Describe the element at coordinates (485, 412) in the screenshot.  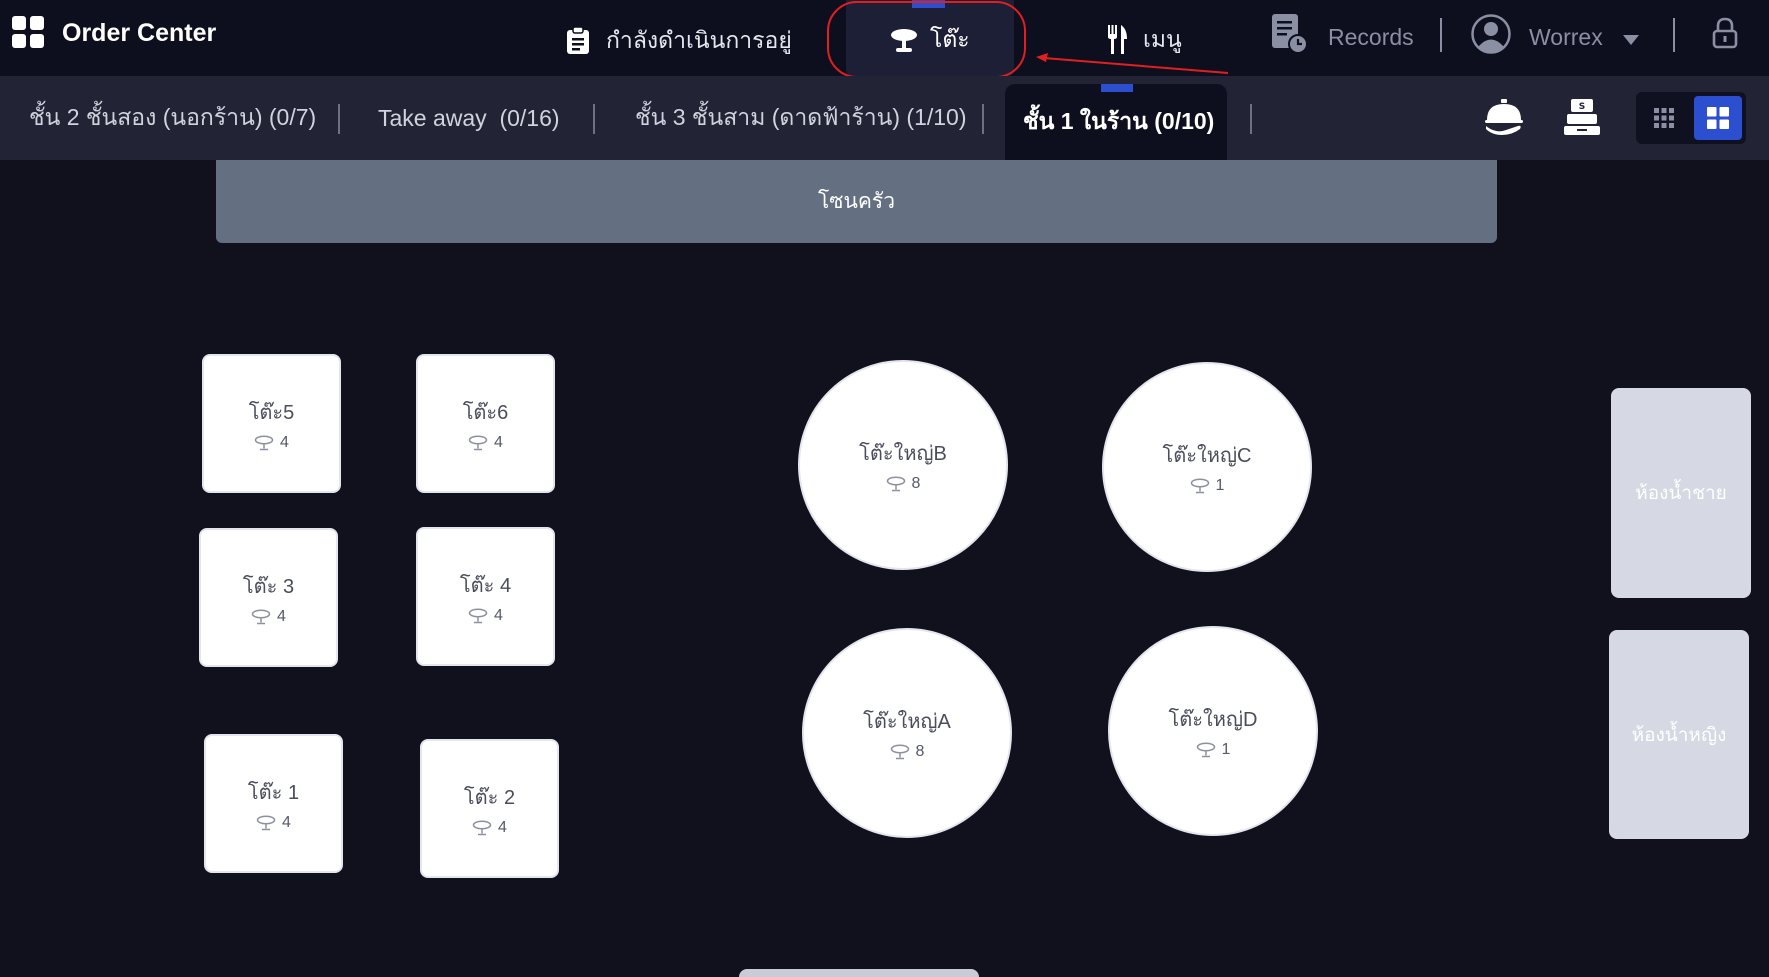
I see `table-name: โต๊ะ6` at that location.